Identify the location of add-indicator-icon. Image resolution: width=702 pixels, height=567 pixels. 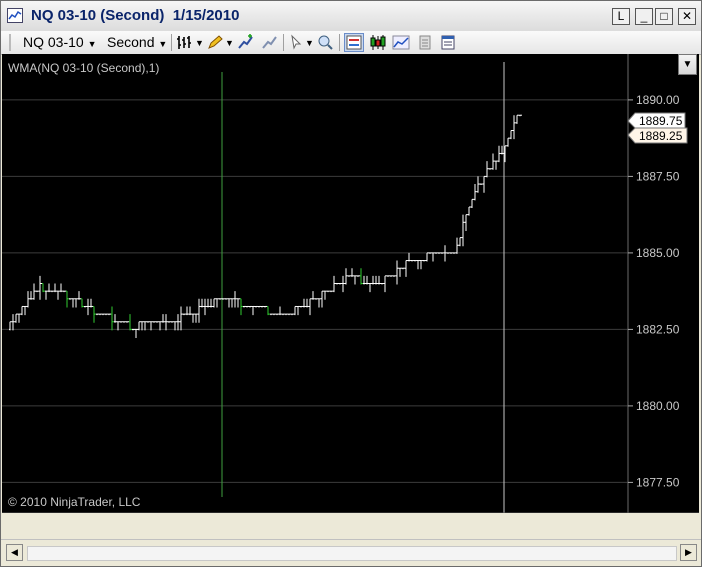
(245, 42).